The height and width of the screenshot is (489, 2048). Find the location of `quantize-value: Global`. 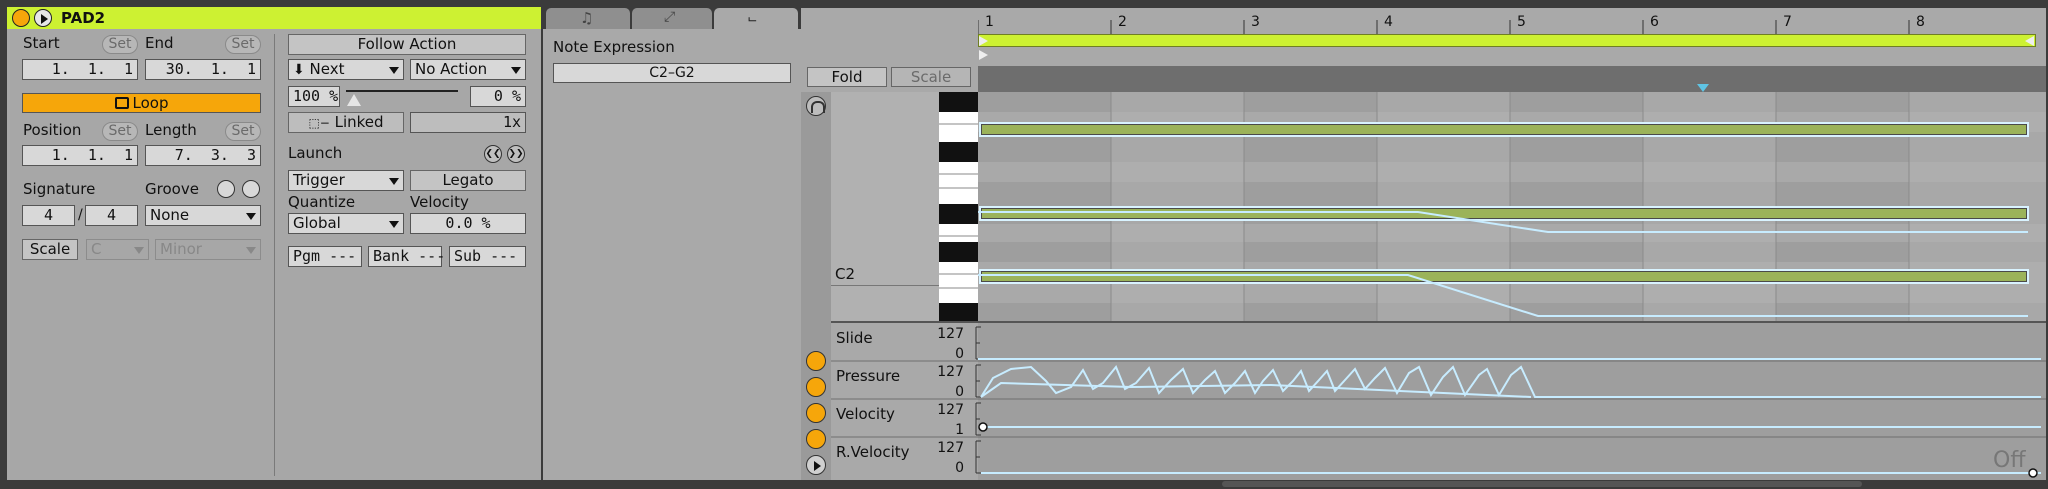

quantize-value: Global is located at coordinates (317, 223).